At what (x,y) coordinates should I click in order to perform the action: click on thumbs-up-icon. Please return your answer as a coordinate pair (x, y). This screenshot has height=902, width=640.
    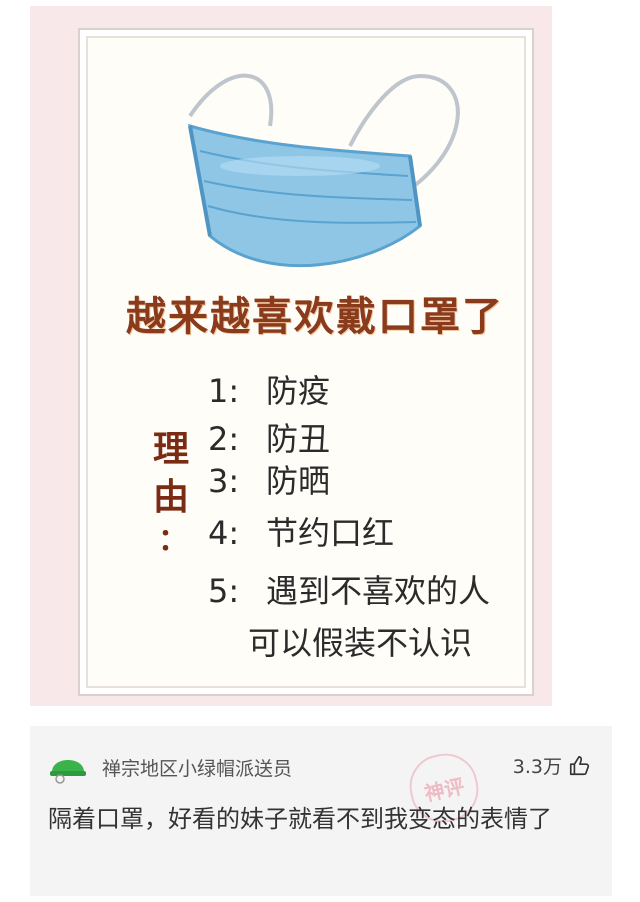
    Looking at the image, I should click on (579, 765).